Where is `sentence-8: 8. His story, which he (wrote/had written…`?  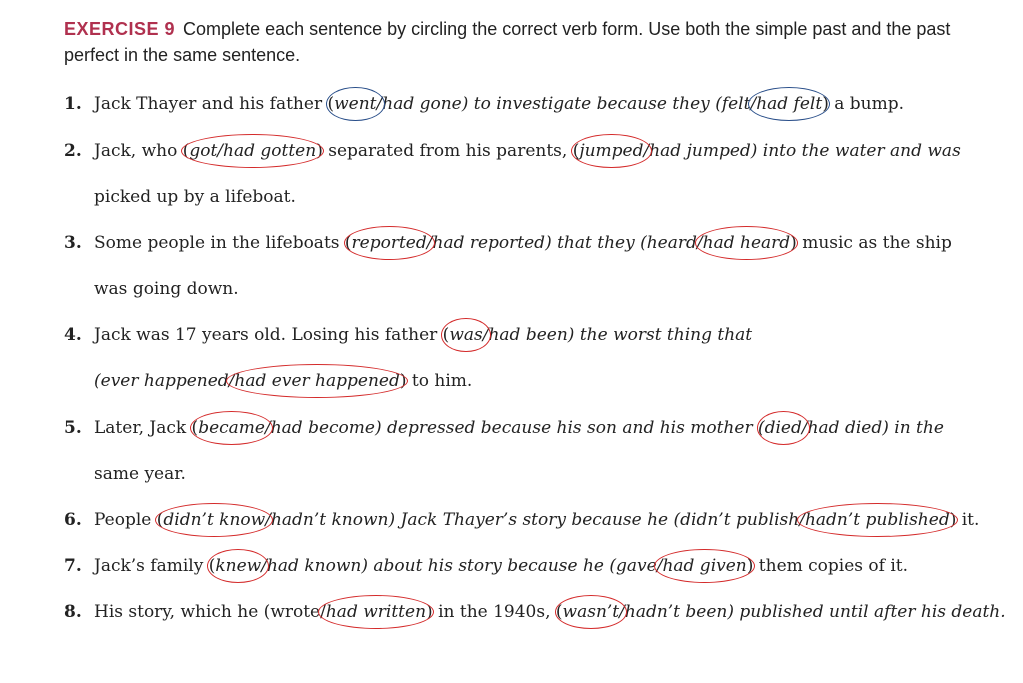 sentence-8: 8. His story, which he (wrote/had written… is located at coordinates (535, 612).